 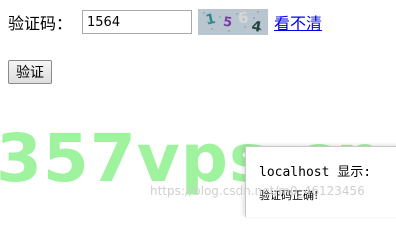 What do you see at coordinates (320, 181) in the screenshot?
I see `alert-dialog: localhost 显示: 验证码正确!` at bounding box center [320, 181].